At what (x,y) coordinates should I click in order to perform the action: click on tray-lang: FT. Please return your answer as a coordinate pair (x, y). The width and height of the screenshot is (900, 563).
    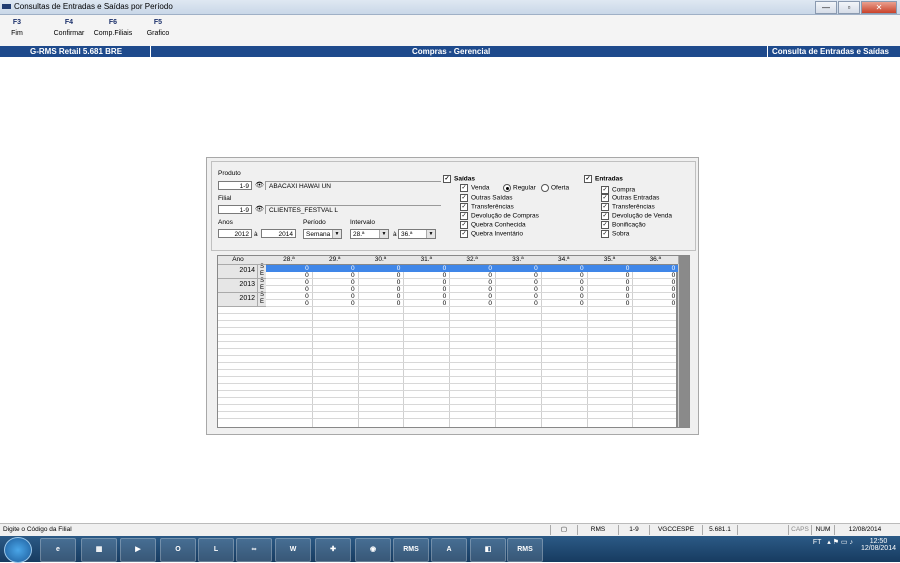
    Looking at the image, I should click on (817, 542).